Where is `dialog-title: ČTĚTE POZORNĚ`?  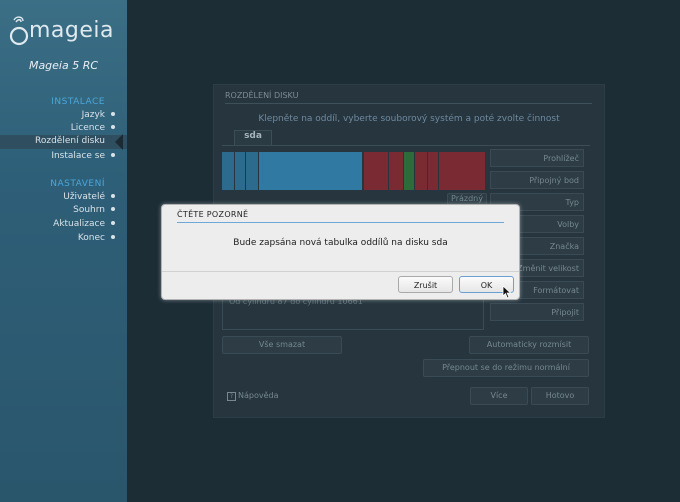
dialog-title: ČTĚTE POZORNĚ is located at coordinates (213, 214).